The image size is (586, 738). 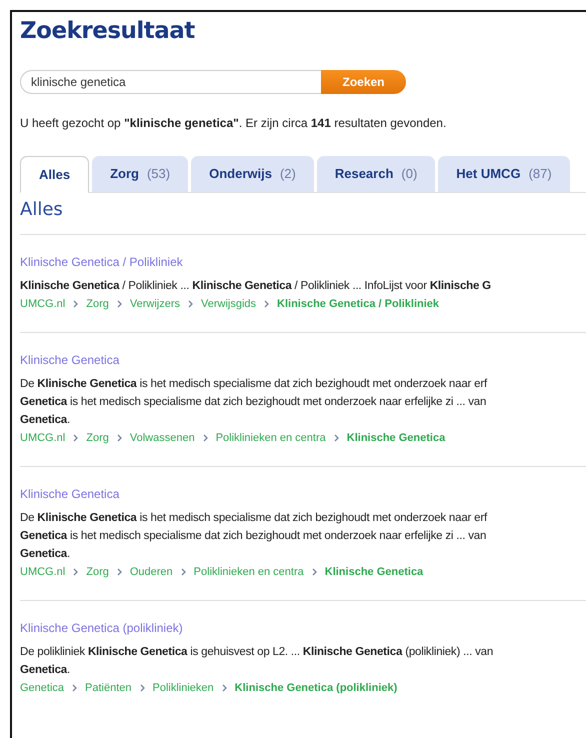 What do you see at coordinates (316, 688) in the screenshot?
I see `breadcrumb-link: Klinische Genetica (polikliniek)` at bounding box center [316, 688].